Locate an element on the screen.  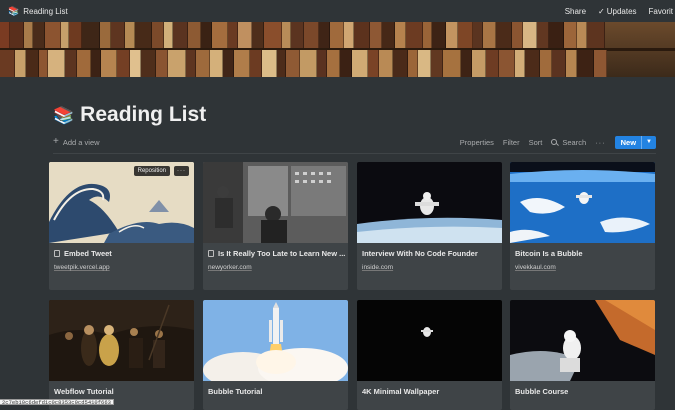
card-url: inside.com is located at coordinates (429, 264).